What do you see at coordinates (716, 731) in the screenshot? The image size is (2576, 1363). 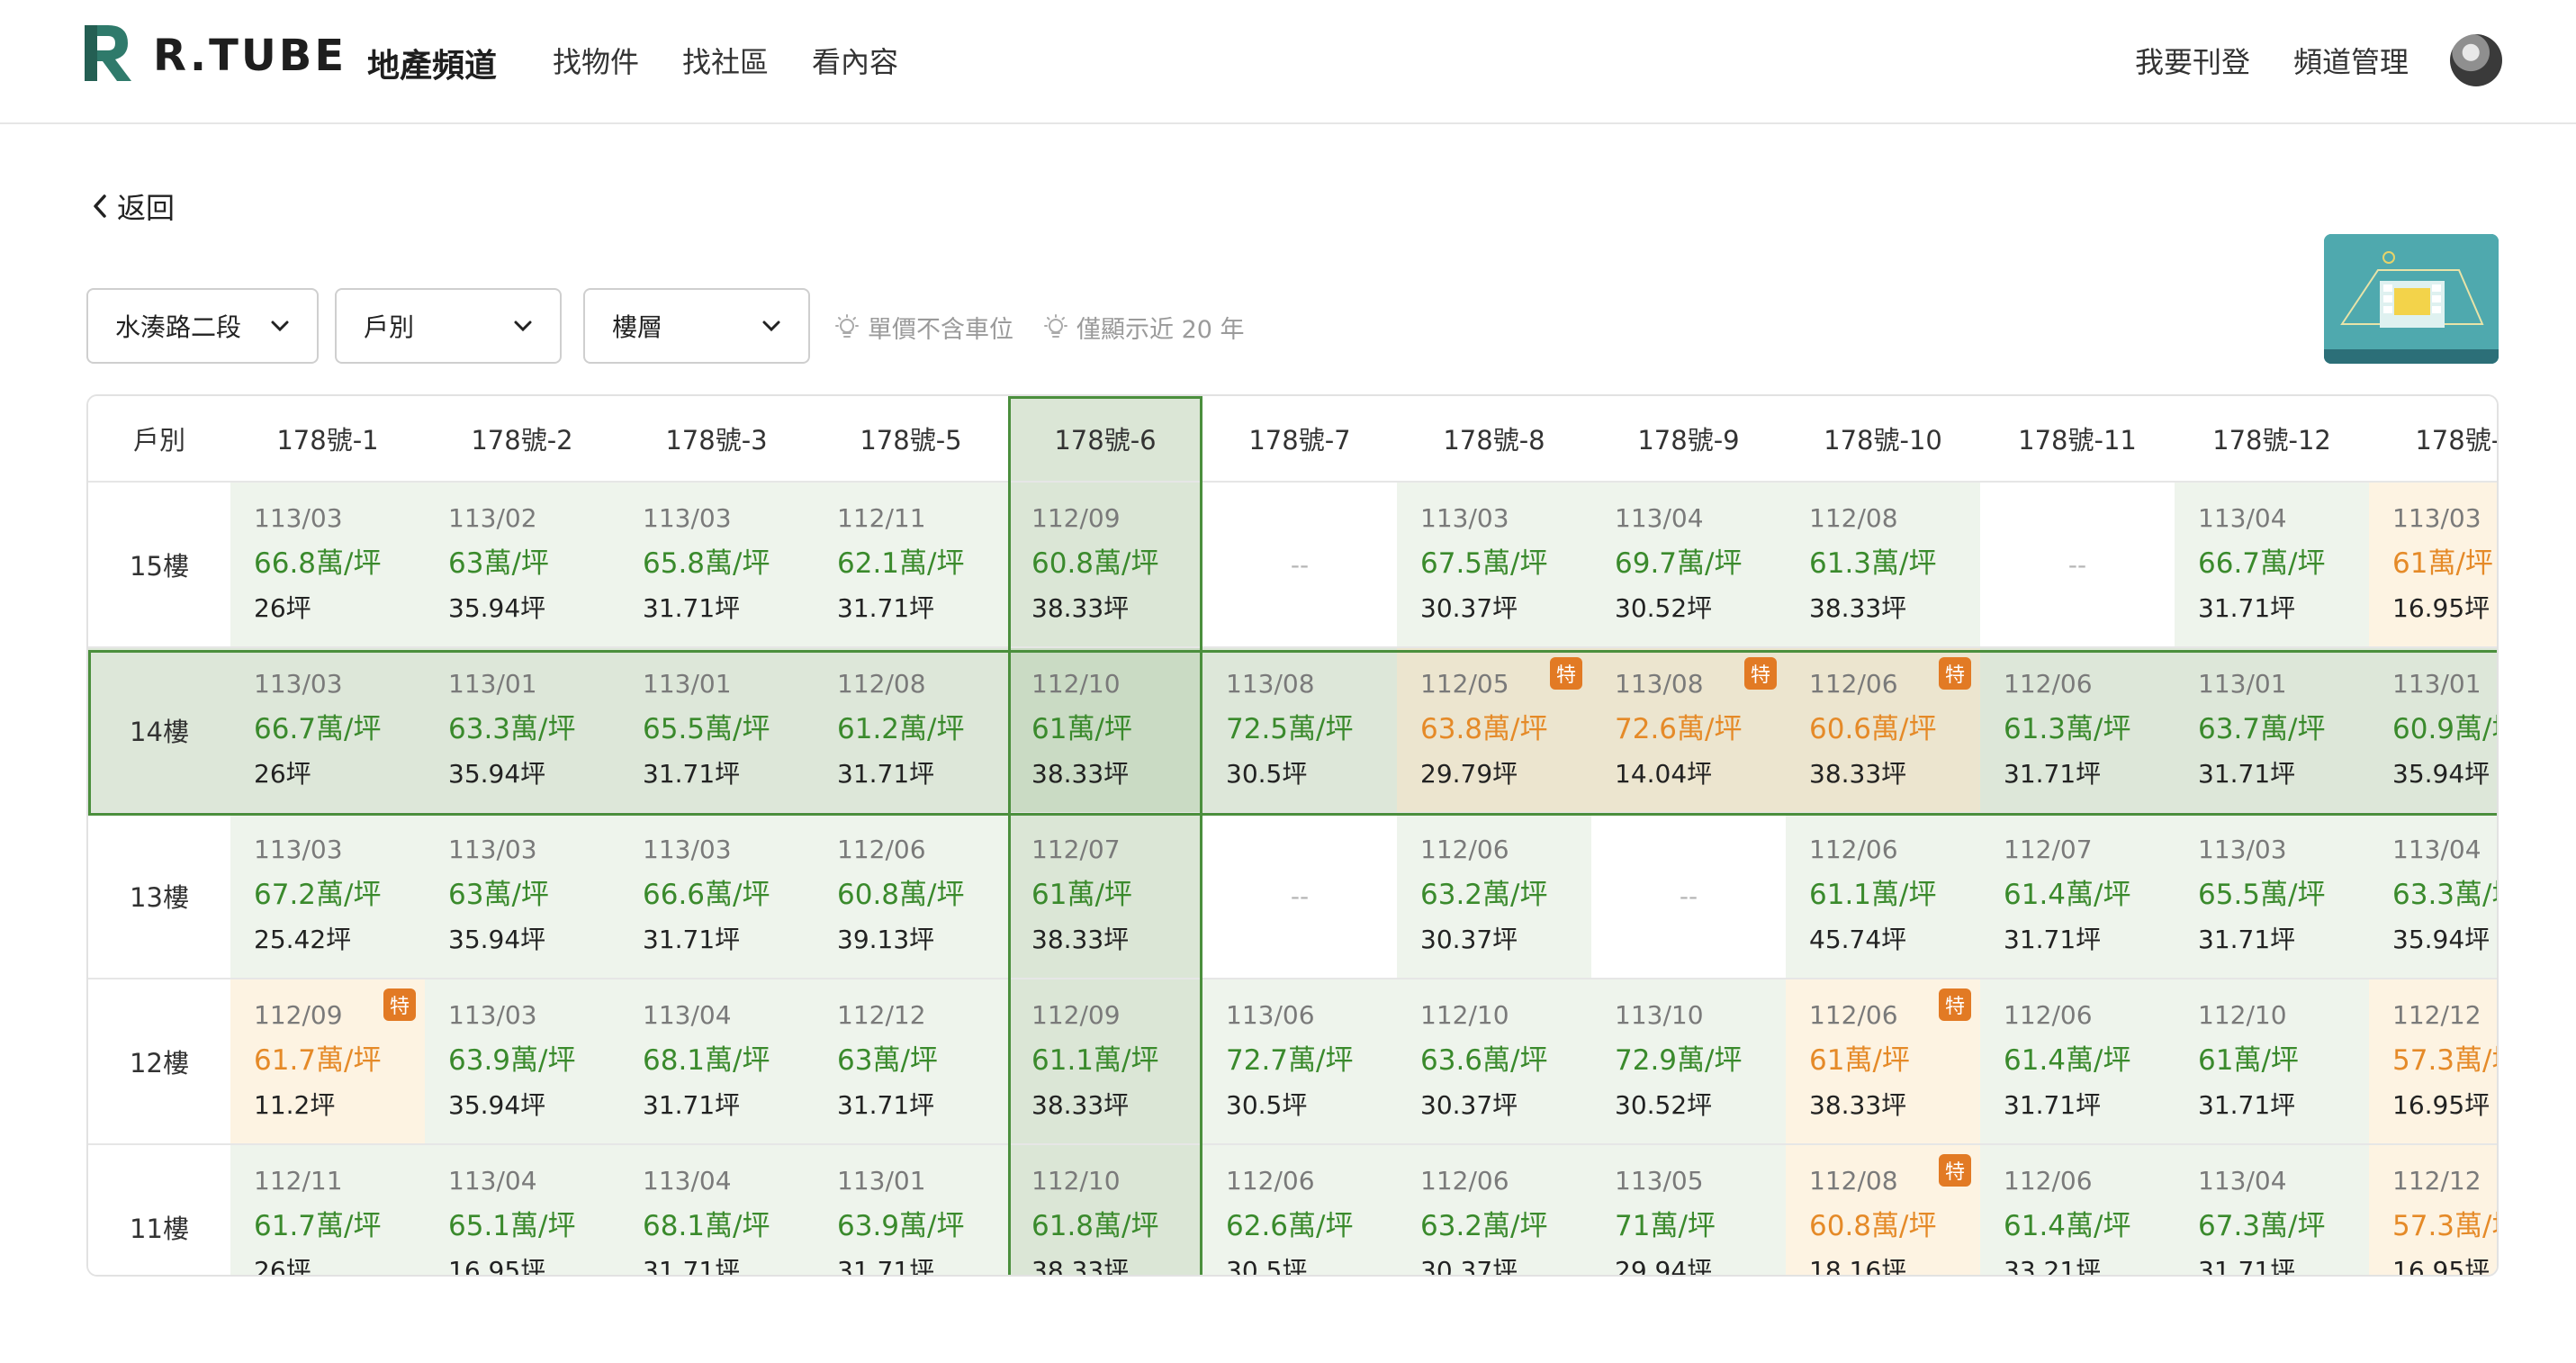 I see `unit-price-cell: 113/01 65.5萬/坪 31.71坪` at bounding box center [716, 731].